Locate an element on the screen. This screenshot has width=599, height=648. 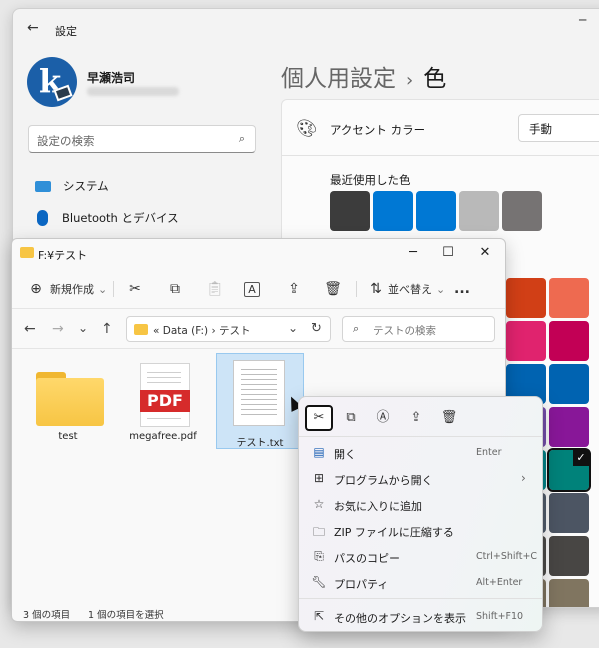
system-icon is located at coordinates (43, 186).